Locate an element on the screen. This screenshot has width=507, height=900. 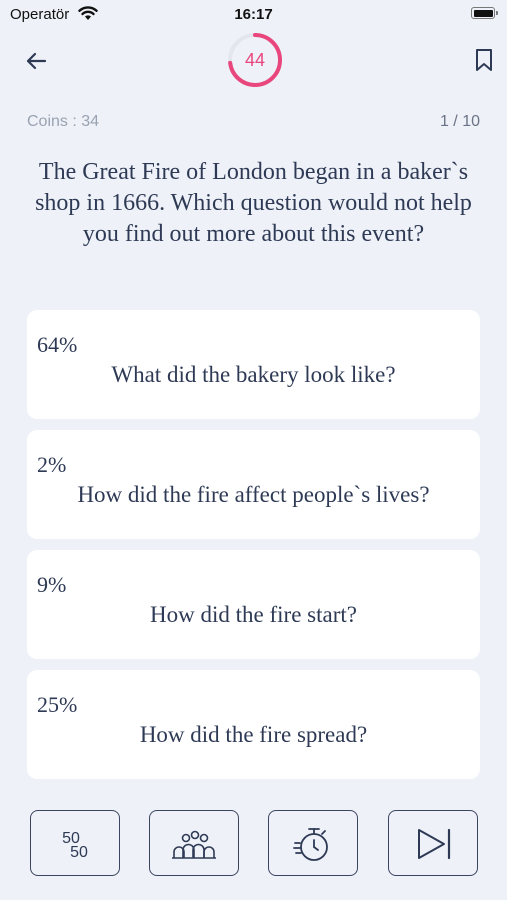
answer-text: How did the fire spread? is located at coordinates (253, 734).